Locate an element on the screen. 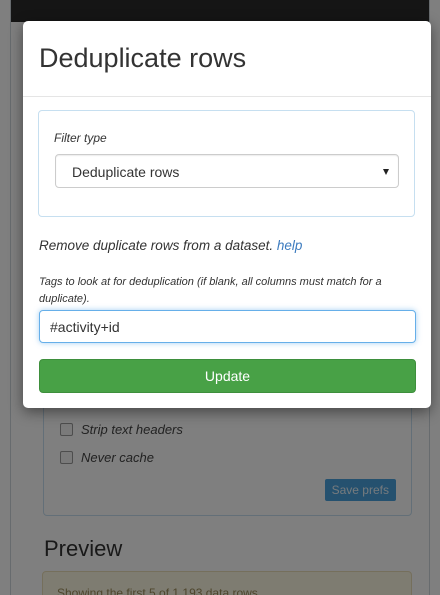 This screenshot has width=440, height=595. filter-type-label: Filter type is located at coordinates (80, 138).